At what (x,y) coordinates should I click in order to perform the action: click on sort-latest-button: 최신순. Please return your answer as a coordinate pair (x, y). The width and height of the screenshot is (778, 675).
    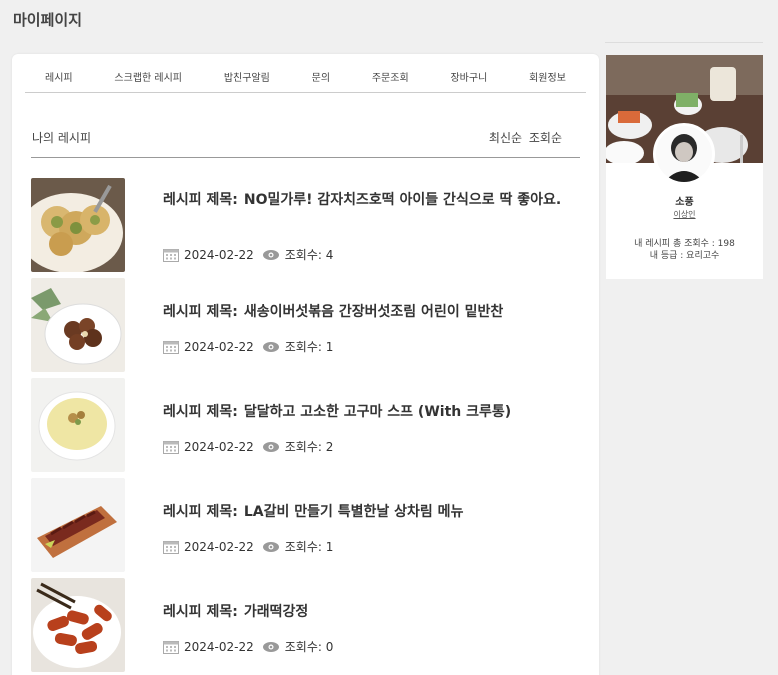
    Looking at the image, I should click on (505, 138).